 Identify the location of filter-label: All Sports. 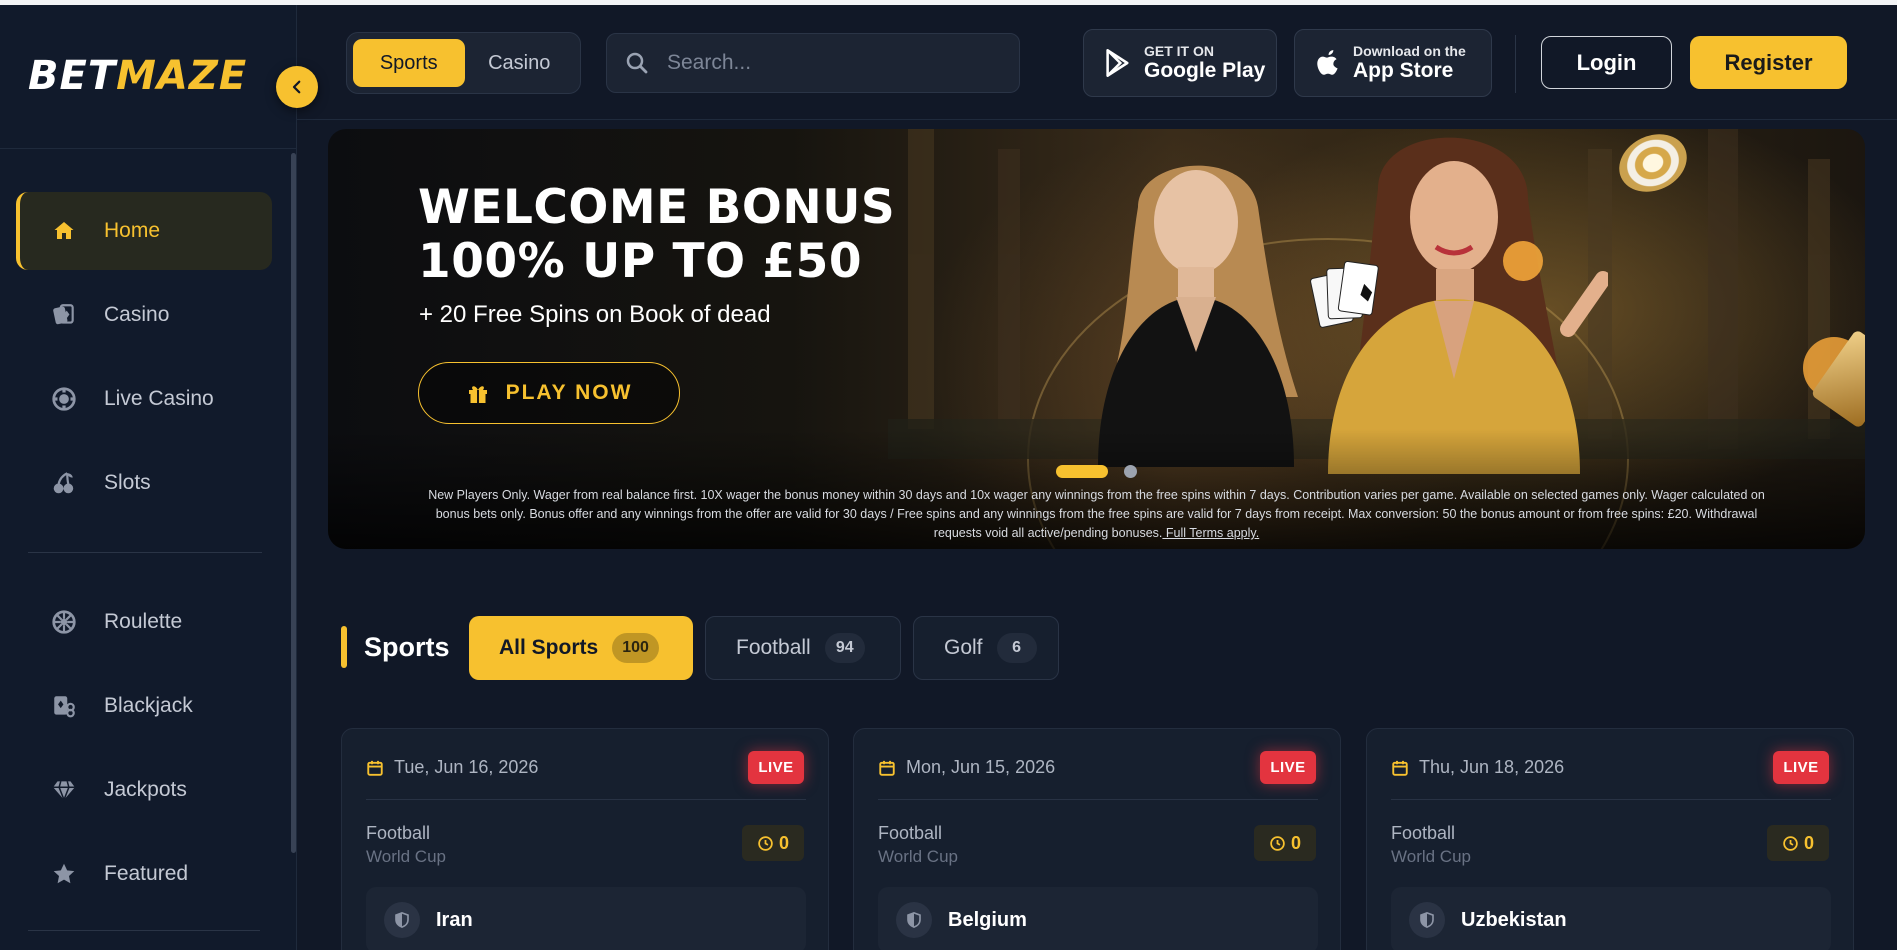
(549, 647).